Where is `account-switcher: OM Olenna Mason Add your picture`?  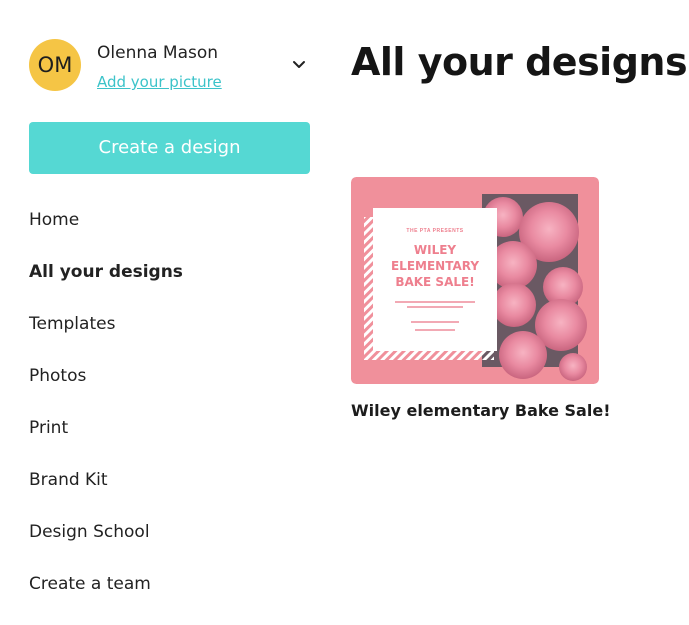 account-switcher: OM Olenna Mason Add your picture is located at coordinates (171, 65).